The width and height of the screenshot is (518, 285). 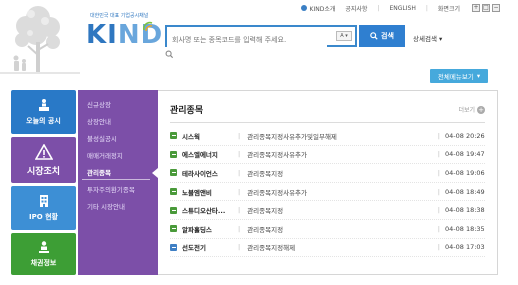 What do you see at coordinates (342, 136) in the screenshot?
I see `disclosure-title: 관리종목지정사유추가및일부해제` at bounding box center [342, 136].